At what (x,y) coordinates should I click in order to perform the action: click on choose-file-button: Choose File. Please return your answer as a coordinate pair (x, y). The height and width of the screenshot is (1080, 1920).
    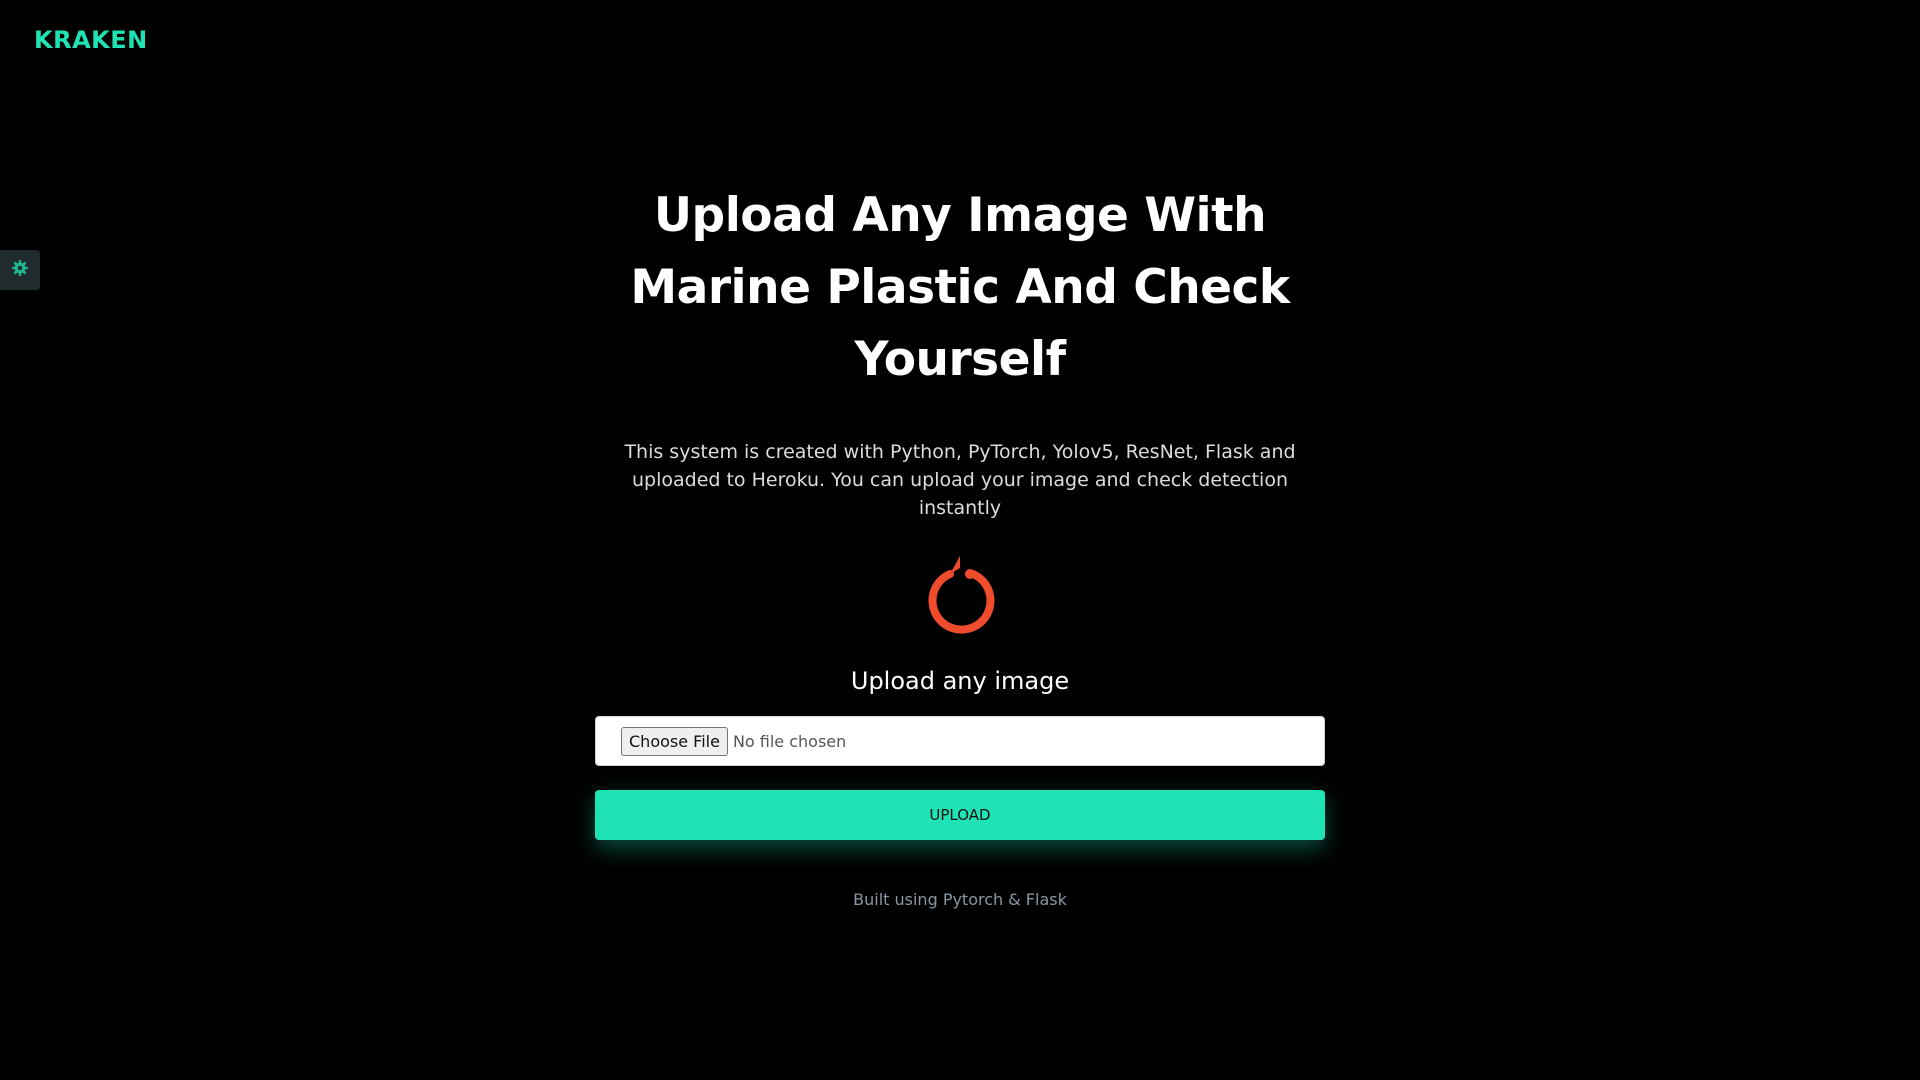
    Looking at the image, I should click on (674, 741).